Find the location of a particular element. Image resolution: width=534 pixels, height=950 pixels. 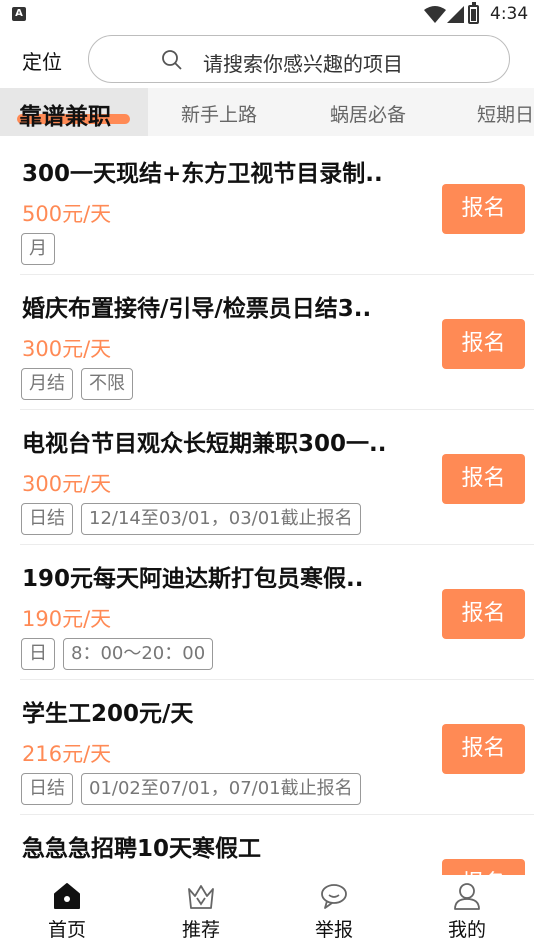

job-tag: 01/02至07/01，07/01截止报名 is located at coordinates (221, 789).